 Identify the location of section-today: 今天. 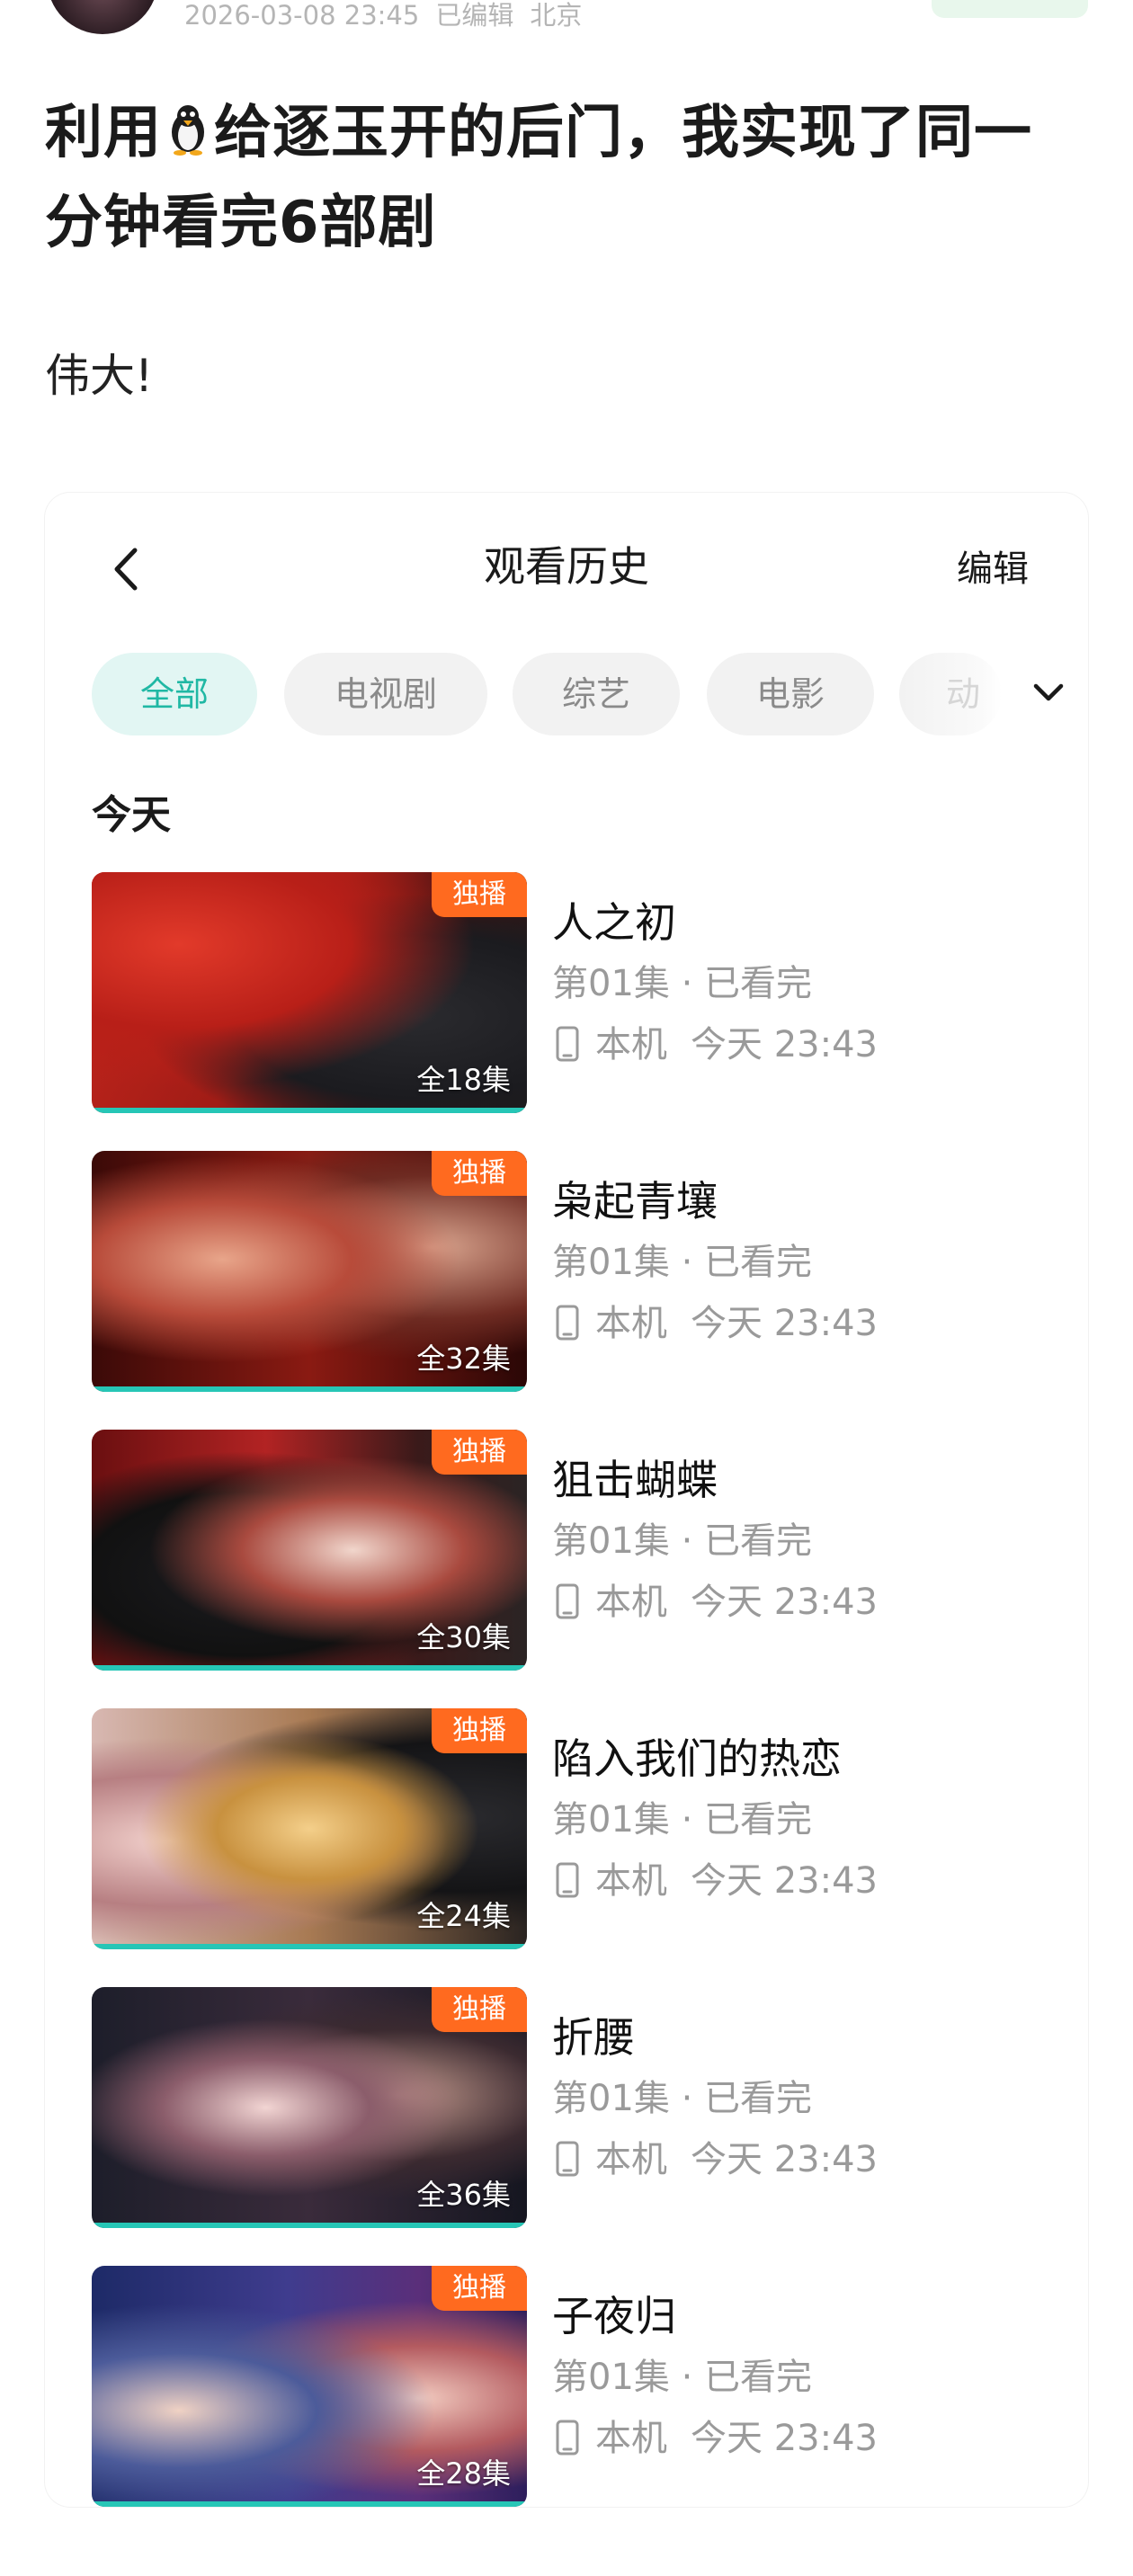
(131, 815).